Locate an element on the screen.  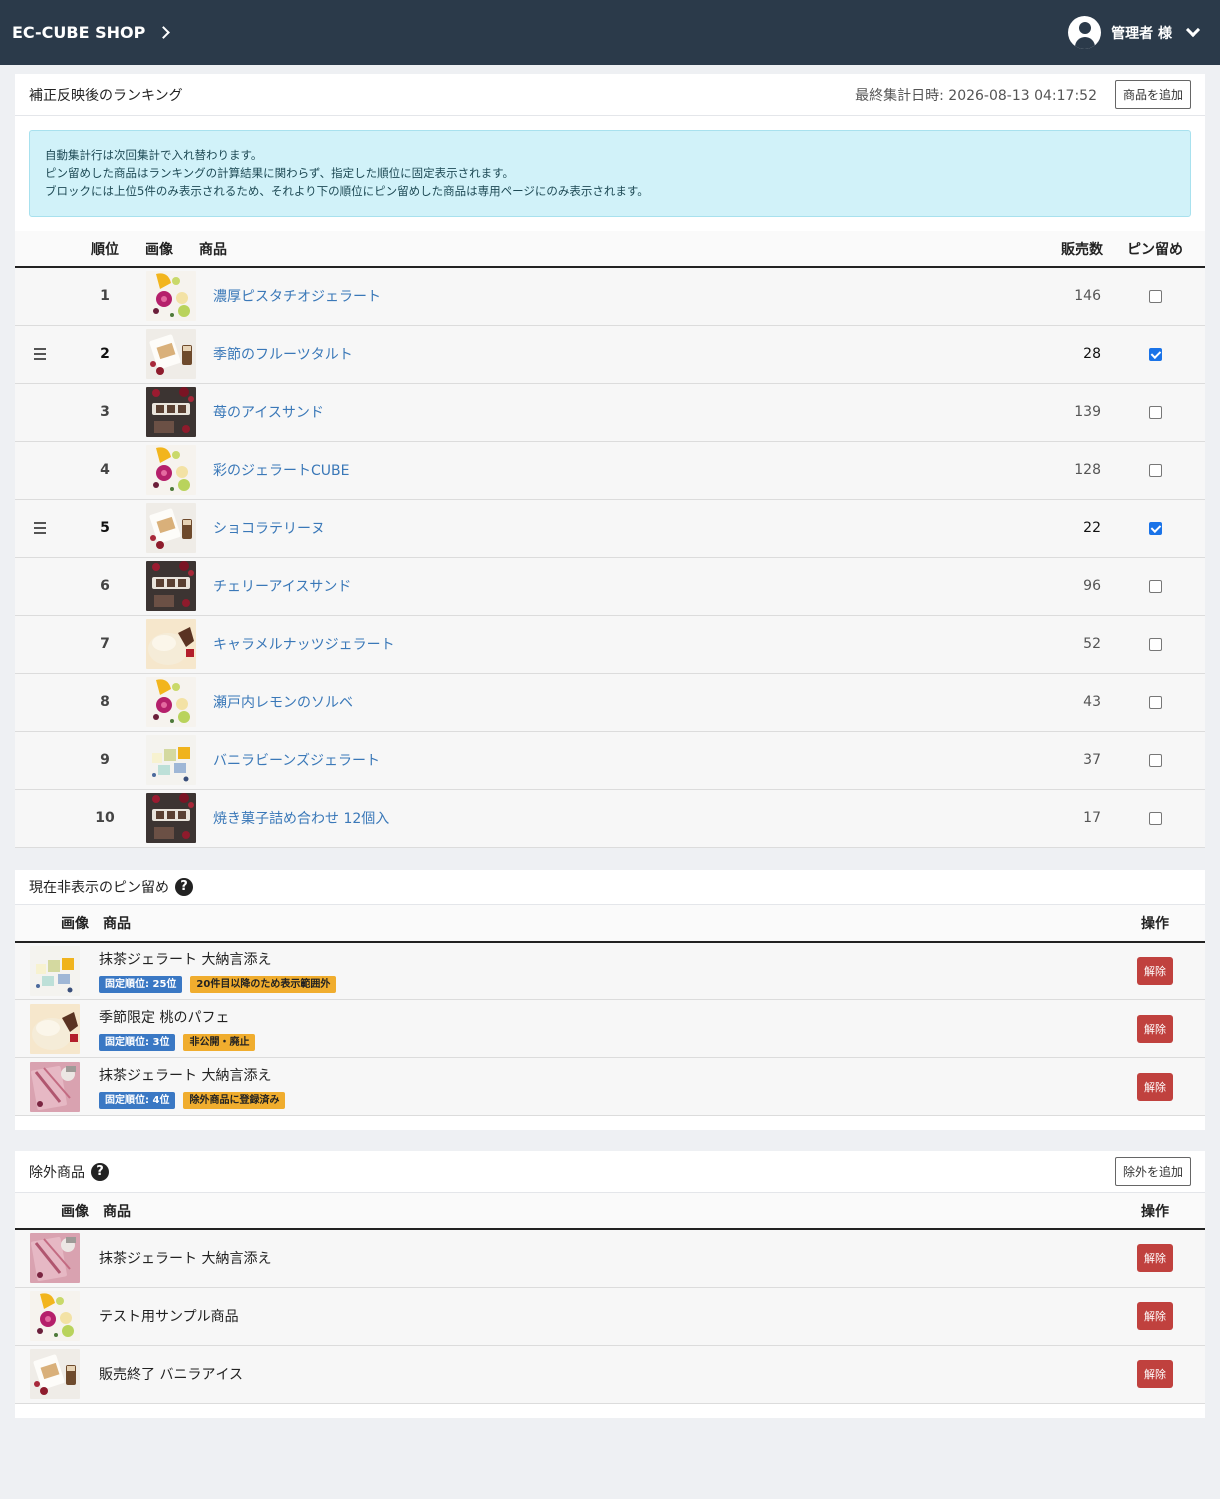
col-action: 操作 is located at coordinates (1155, 923).